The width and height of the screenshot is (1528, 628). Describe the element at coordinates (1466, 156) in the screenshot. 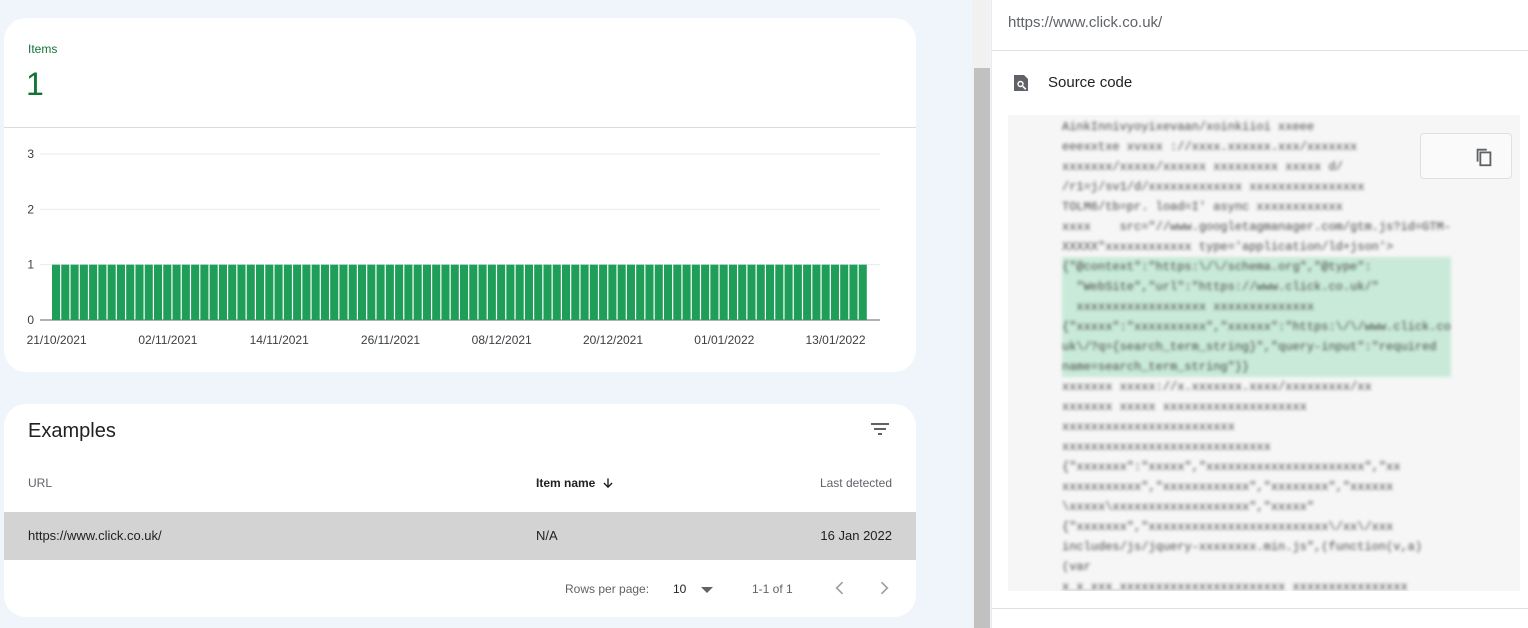

I see `copy-button` at that location.